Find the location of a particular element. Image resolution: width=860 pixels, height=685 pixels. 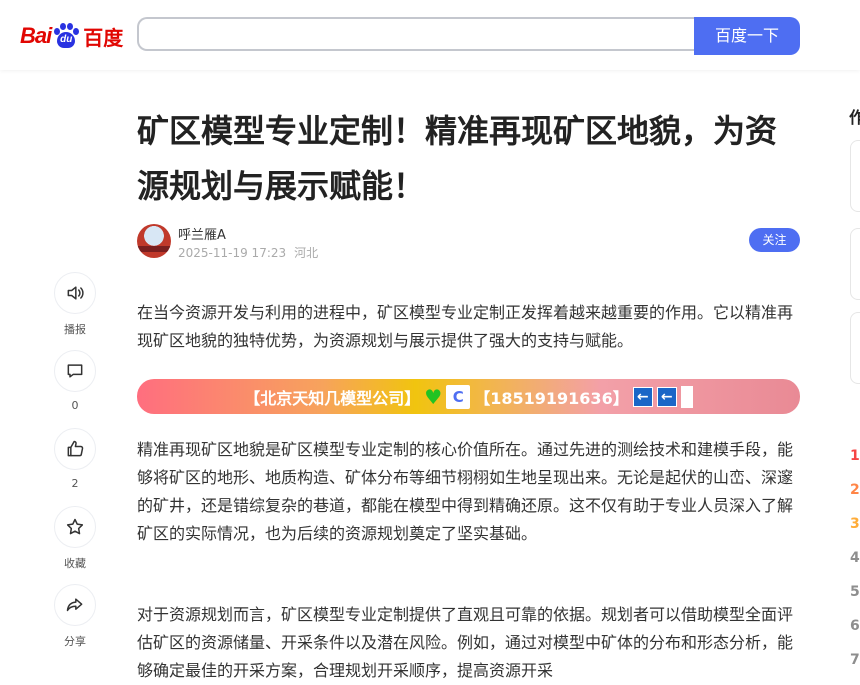

banner-company: 【北京天知几模型公司】 is located at coordinates (332, 398).